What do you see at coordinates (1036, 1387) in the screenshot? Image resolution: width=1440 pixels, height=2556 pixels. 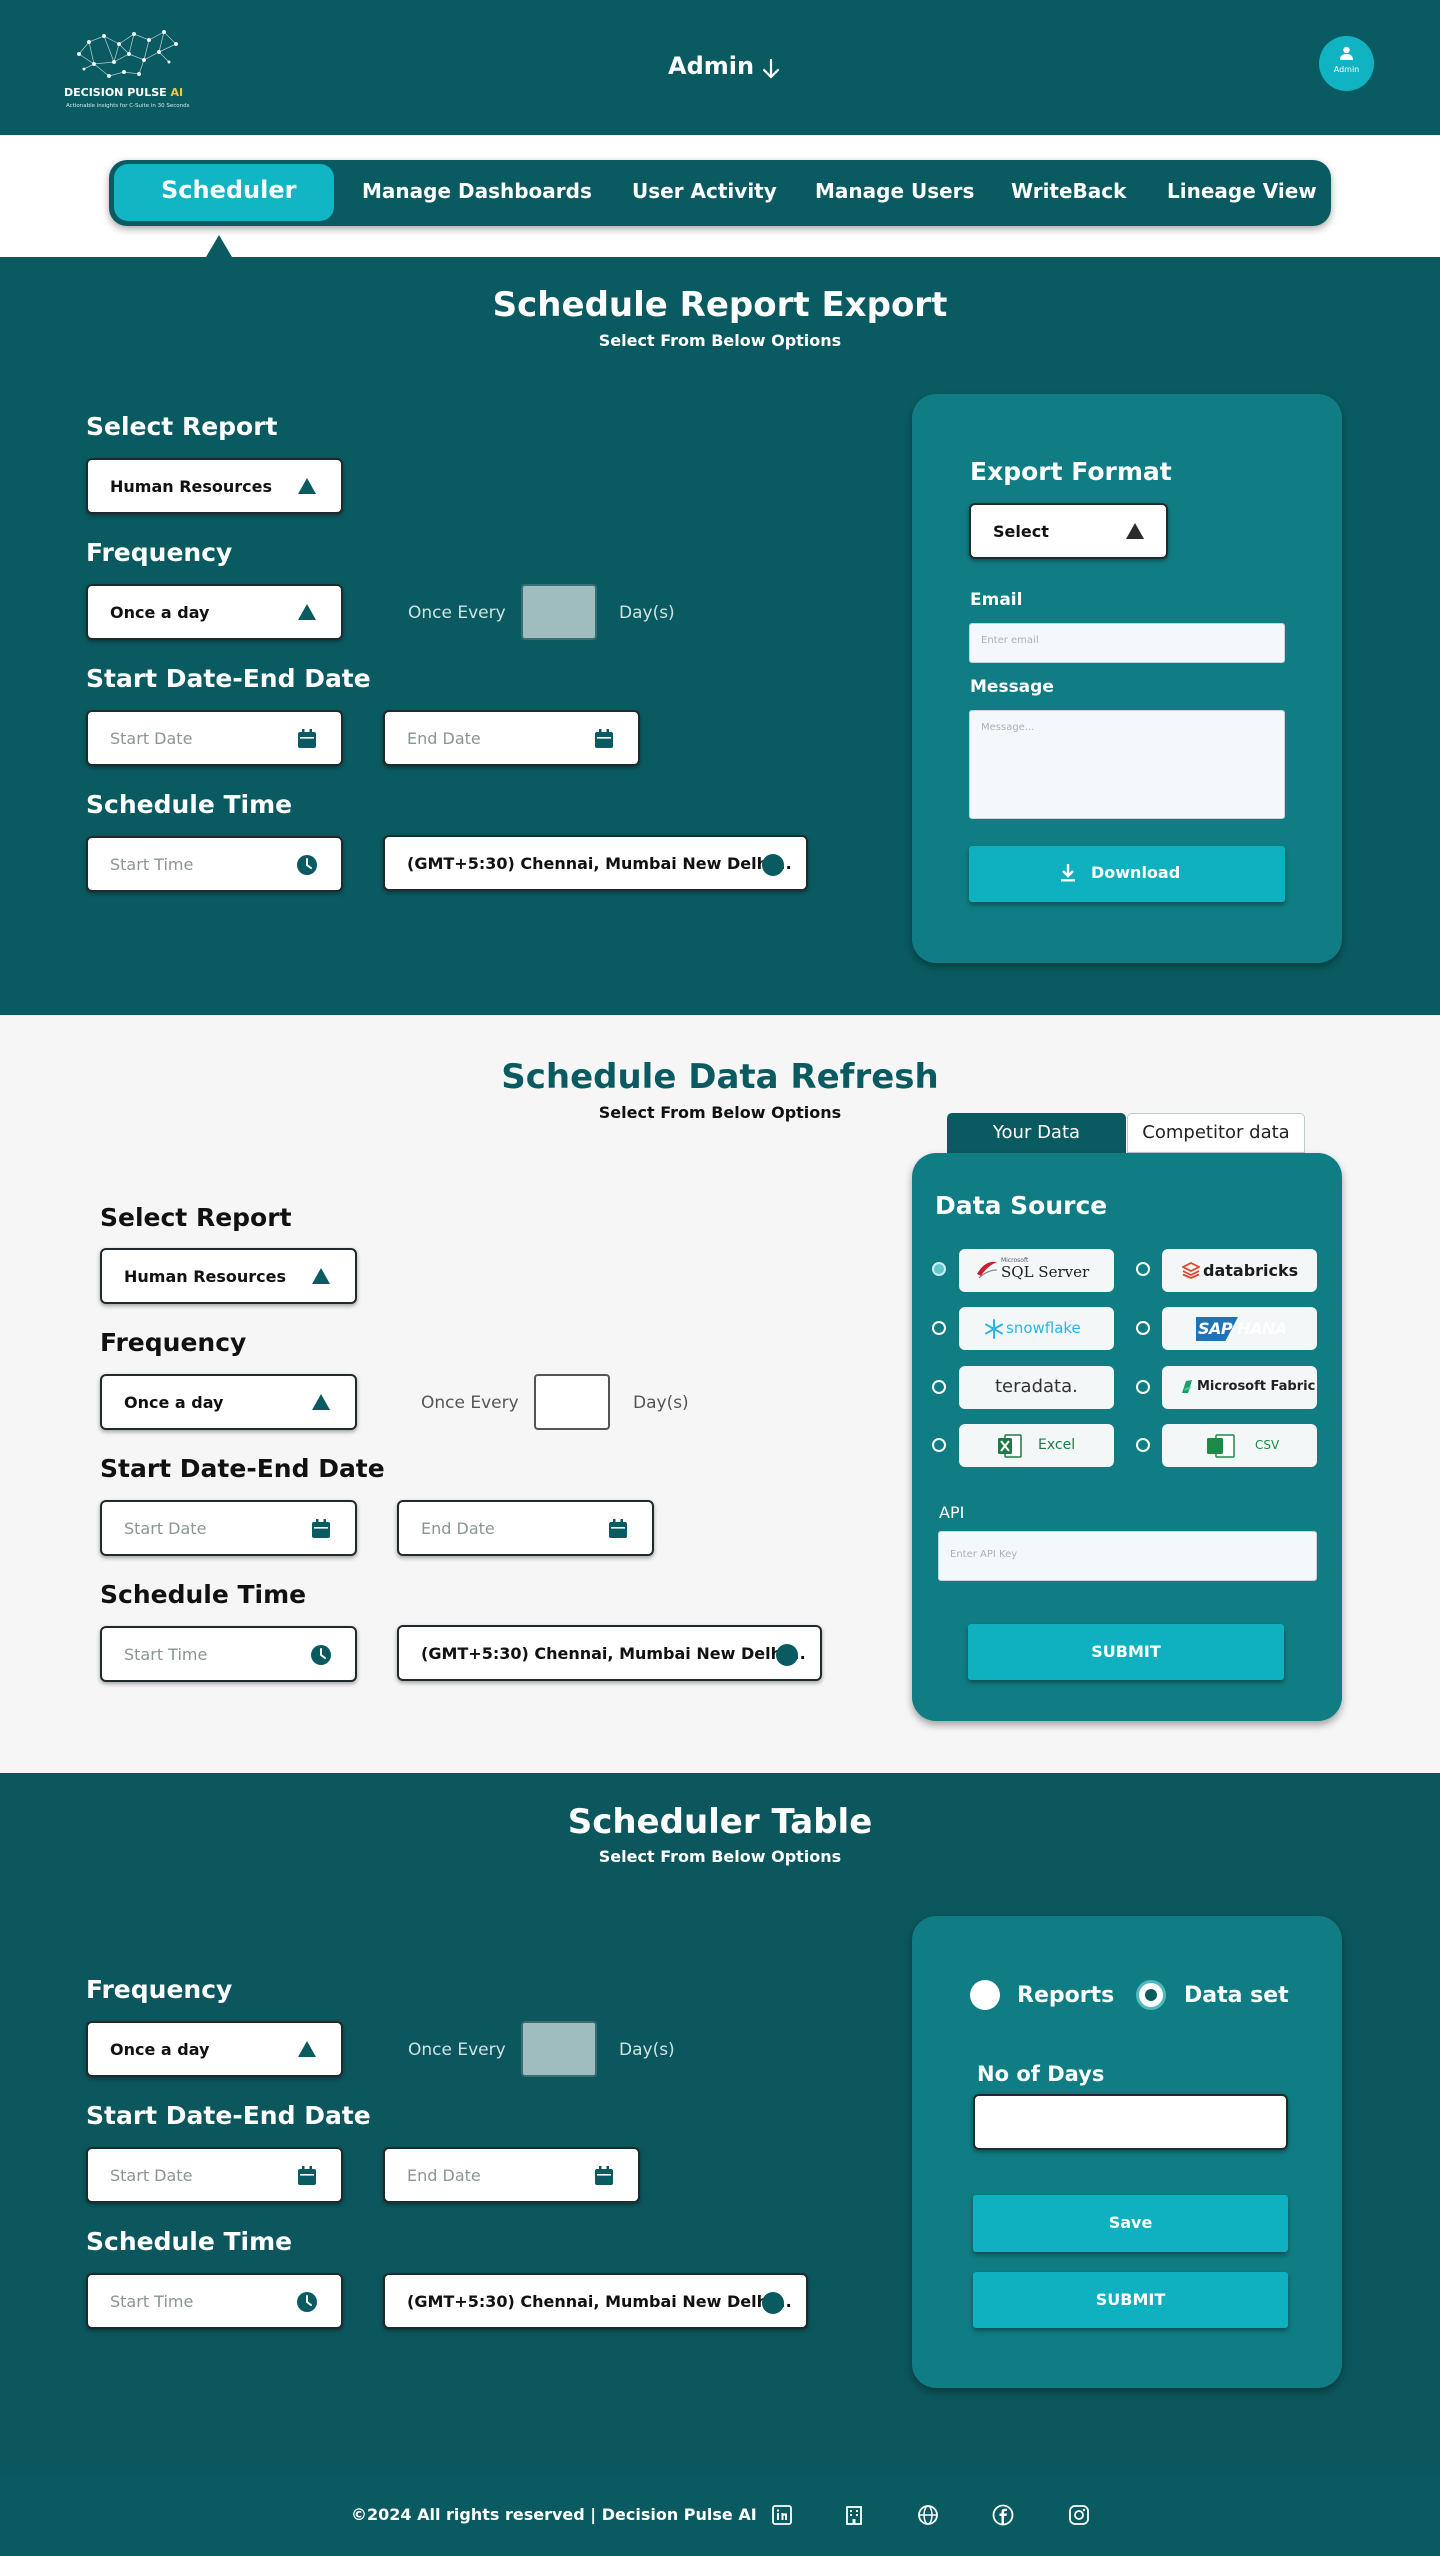 I see `source-teradata: teradata.` at bounding box center [1036, 1387].